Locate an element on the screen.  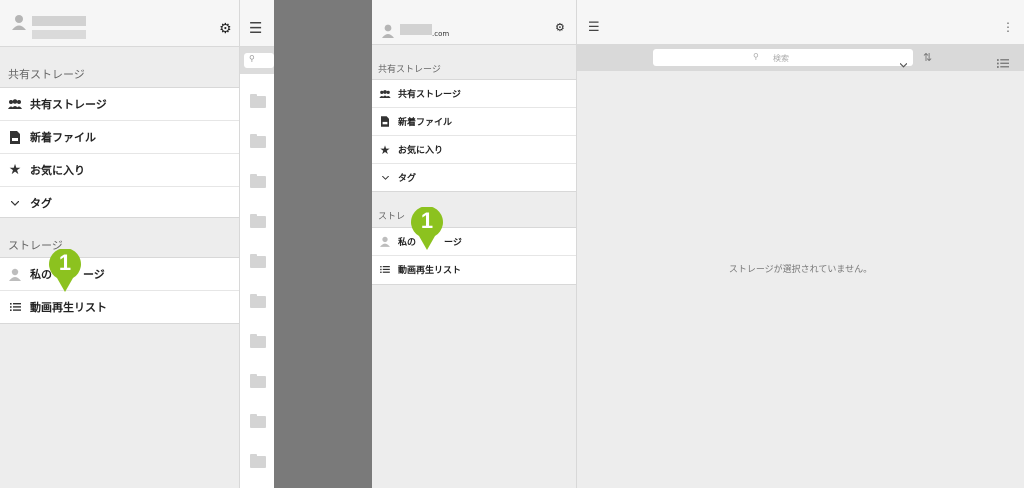
right-account-header: .com ⚙ is located at coordinates (474, 22).